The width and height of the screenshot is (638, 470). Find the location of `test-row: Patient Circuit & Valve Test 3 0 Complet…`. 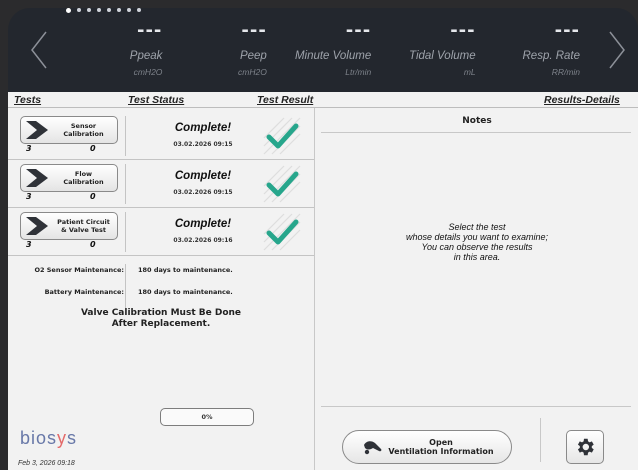

test-row: Patient Circuit & Valve Test 3 0 Complet… is located at coordinates (161, 232).